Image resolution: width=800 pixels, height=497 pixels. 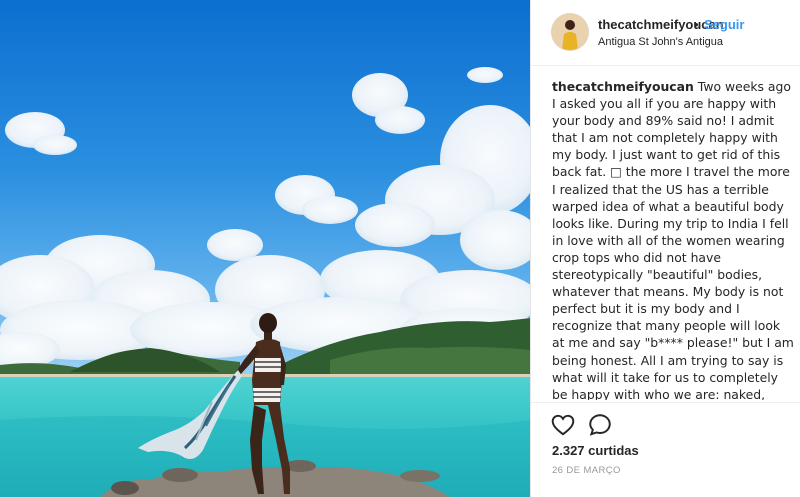 What do you see at coordinates (724, 24) in the screenshot?
I see `follow-button: Seguir` at bounding box center [724, 24].